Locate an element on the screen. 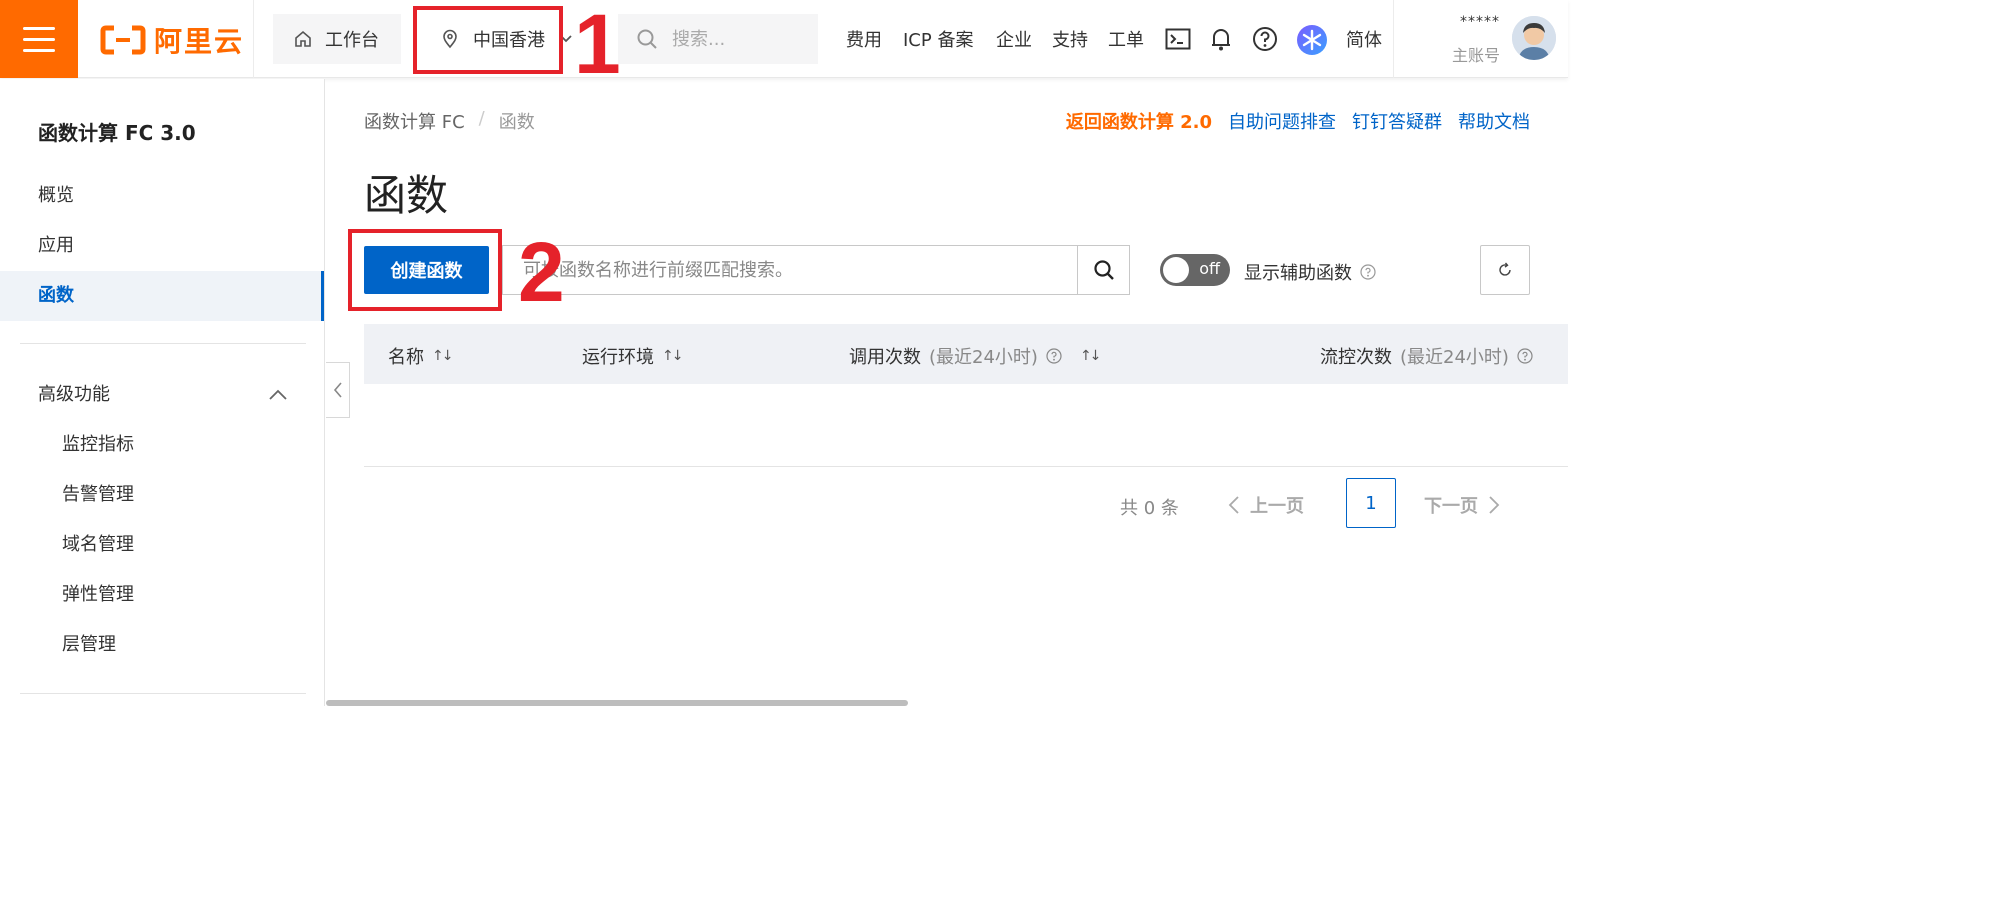  breadcrumb: 函数计算 FC / 函数 is located at coordinates (449, 121).